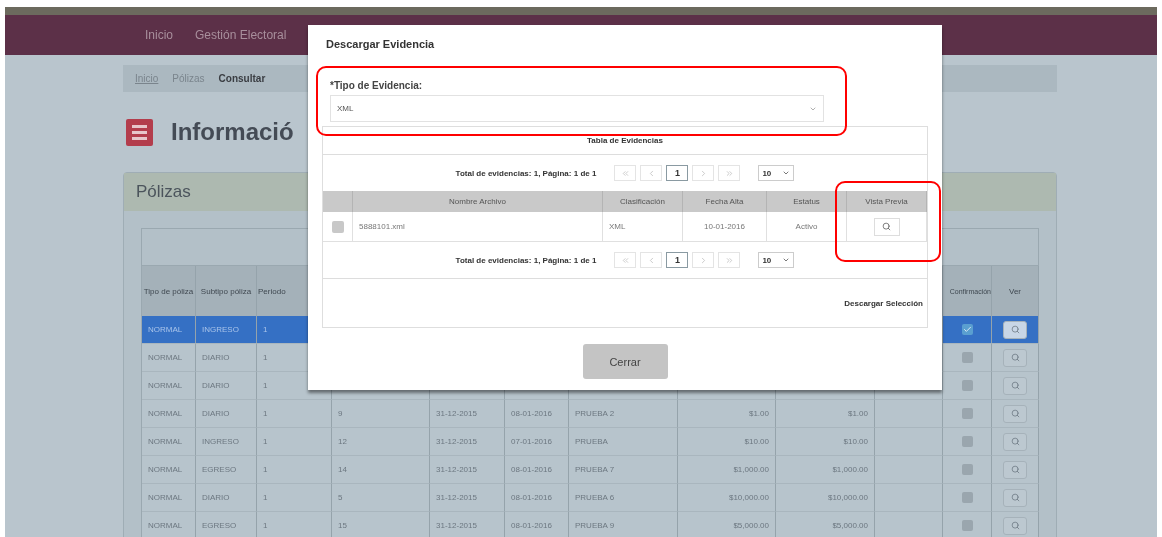  I want to click on menu-icon, so click(139, 132).